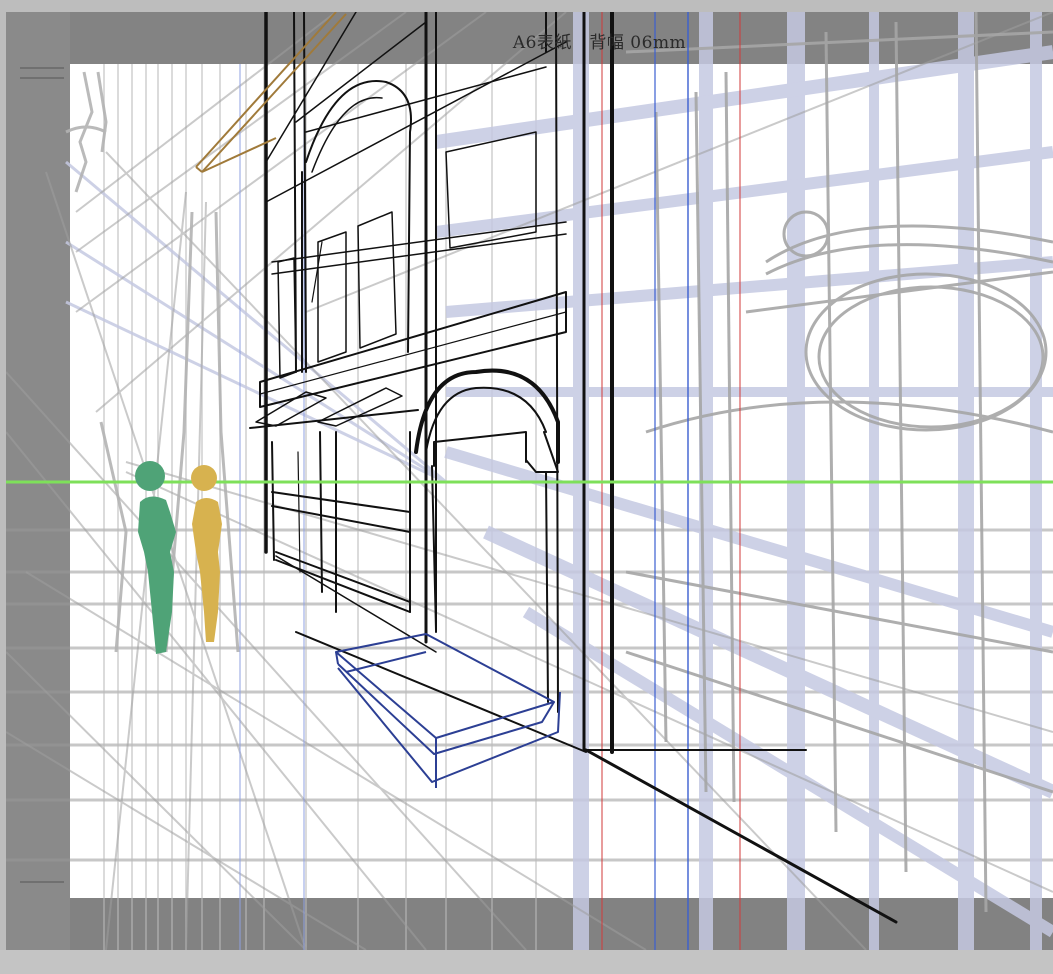  Describe the element at coordinates (599, 43) in the screenshot. I see `document-title: A6表紙 背幅 06mm` at that location.